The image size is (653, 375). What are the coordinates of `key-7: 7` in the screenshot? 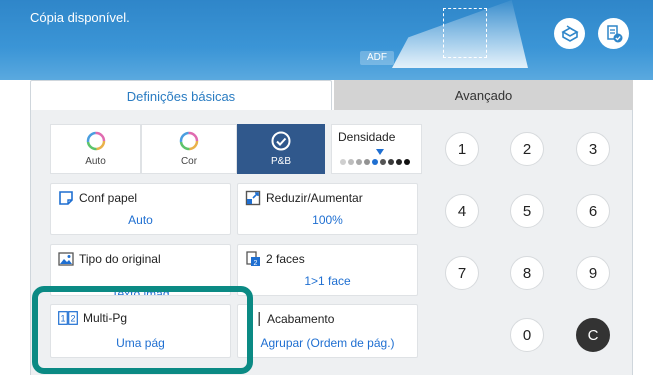 It's located at (462, 273).